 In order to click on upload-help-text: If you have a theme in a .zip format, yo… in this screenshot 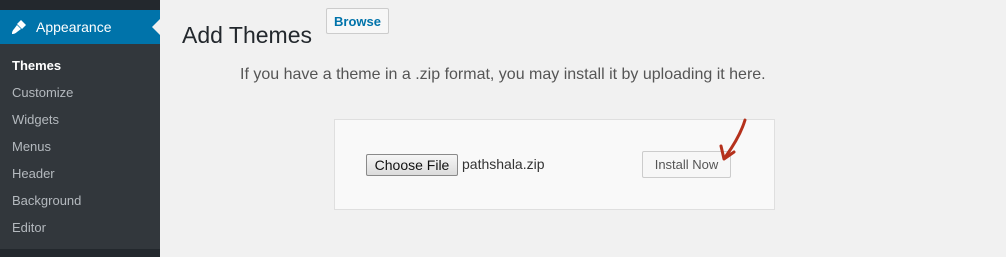, I will do `click(503, 74)`.